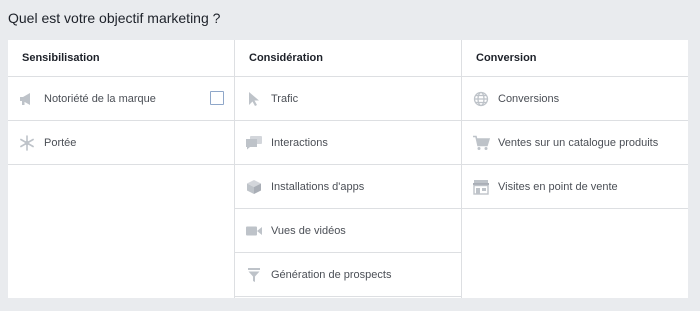 Image resolution: width=700 pixels, height=311 pixels. I want to click on megaphone-icon, so click(27, 99).